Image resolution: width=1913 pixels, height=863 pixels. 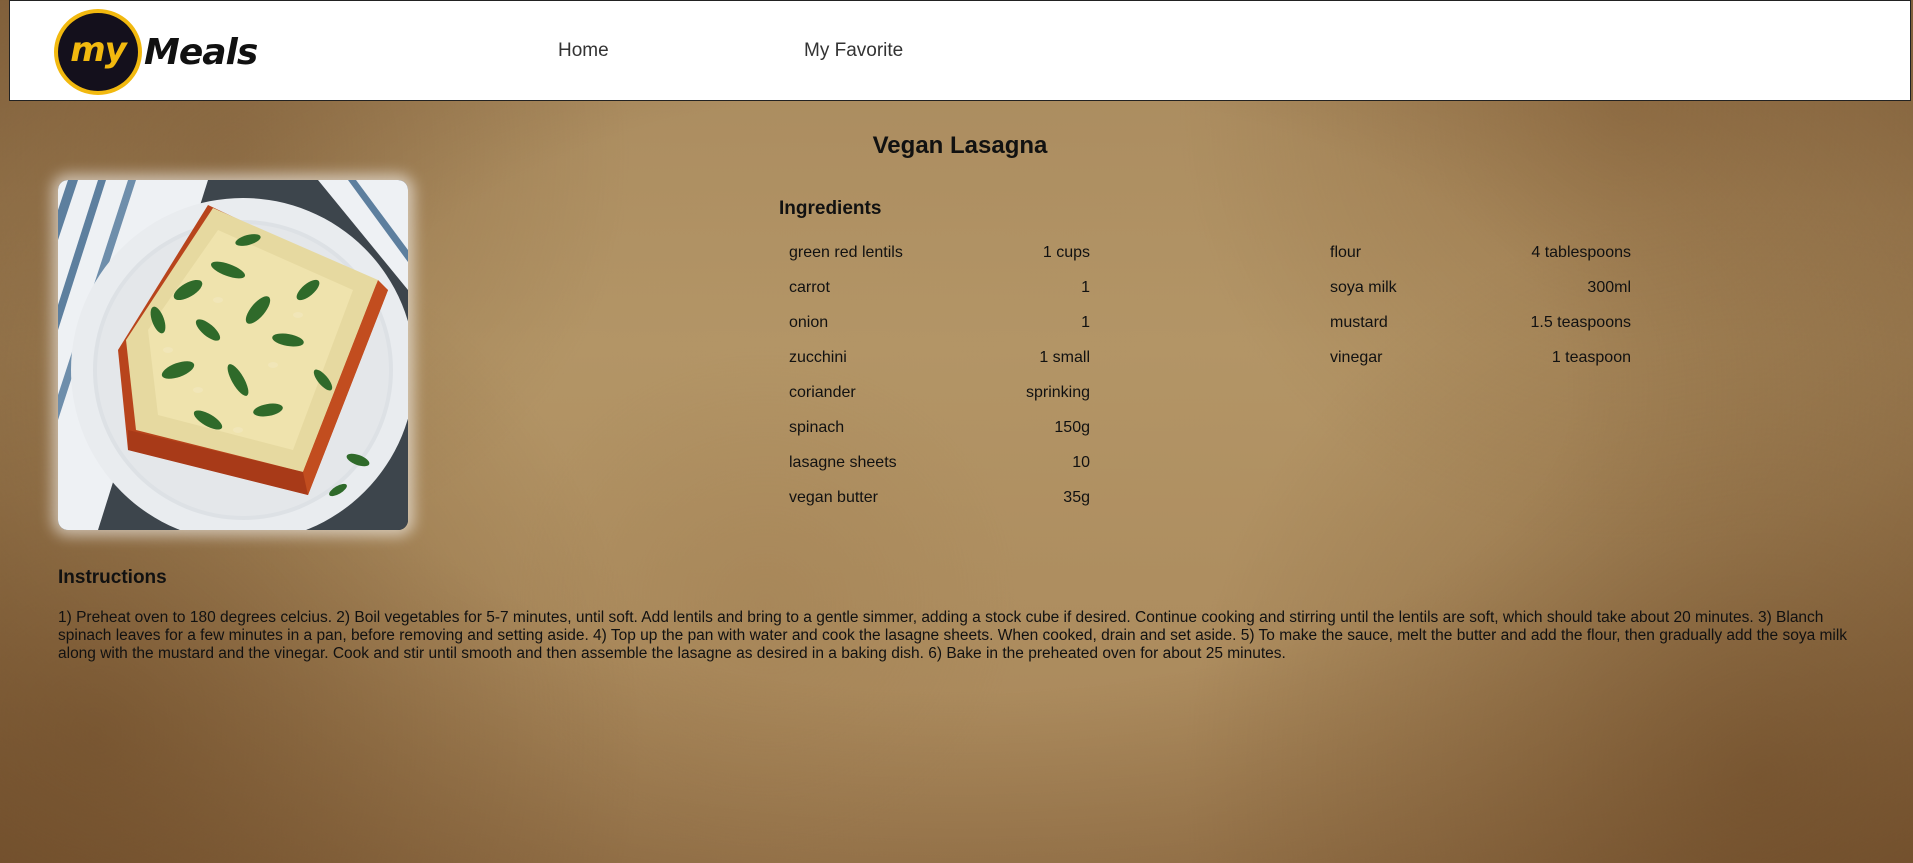 What do you see at coordinates (201, 52) in the screenshot?
I see `logo-meals-text: Meals` at bounding box center [201, 52].